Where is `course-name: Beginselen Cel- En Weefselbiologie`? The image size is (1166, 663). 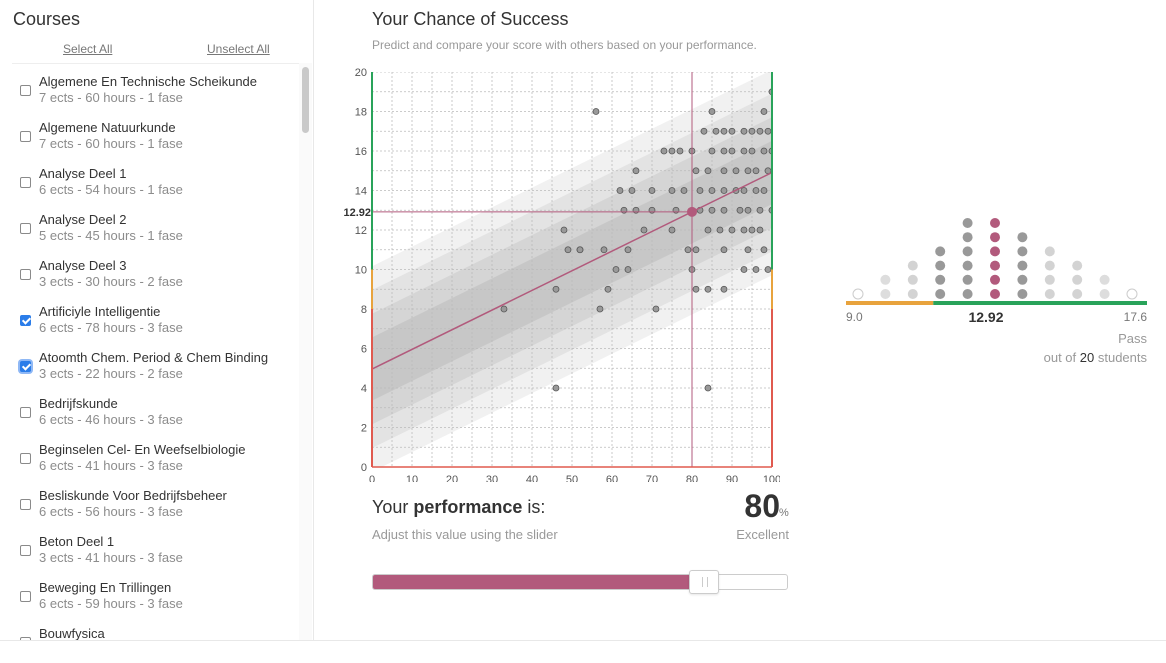
course-name: Beginselen Cel- En Weefselbiologie is located at coordinates (142, 449).